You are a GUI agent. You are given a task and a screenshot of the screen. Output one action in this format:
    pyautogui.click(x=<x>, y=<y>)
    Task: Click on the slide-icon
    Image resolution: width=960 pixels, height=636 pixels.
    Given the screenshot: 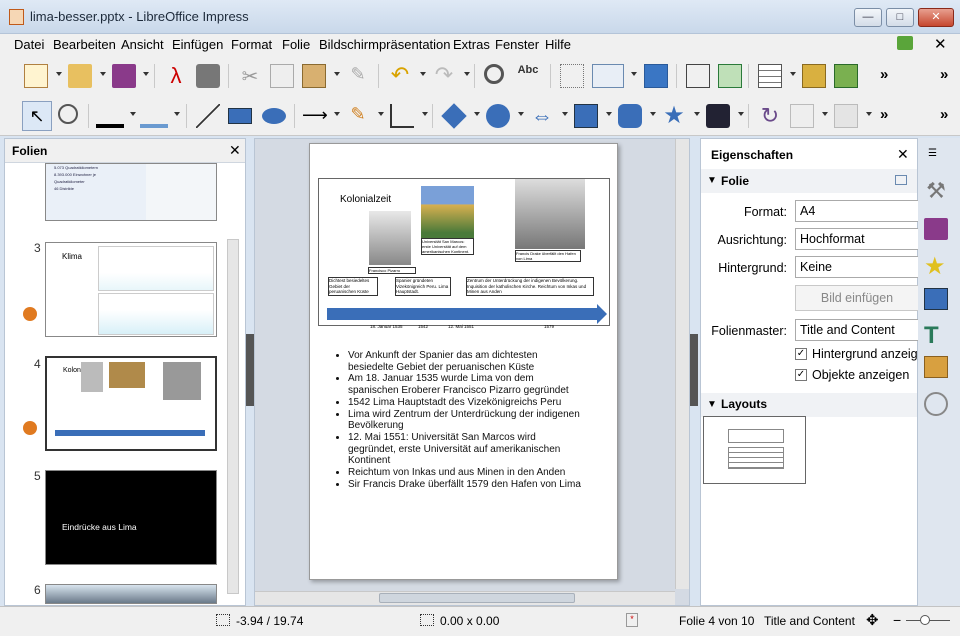 What is the action you would take?
    pyautogui.click(x=656, y=76)
    